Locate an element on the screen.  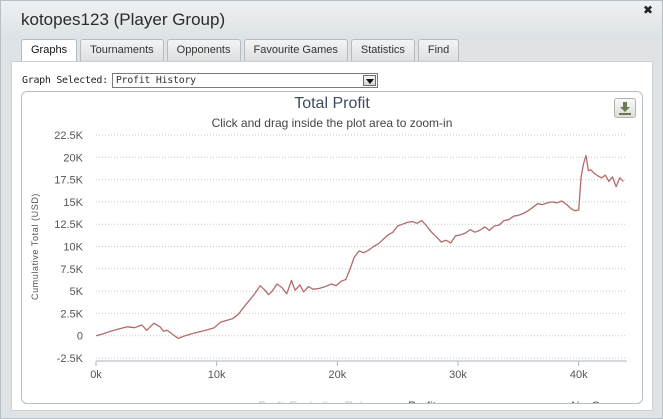
tab-tournaments: Tournaments is located at coordinates (122, 50).